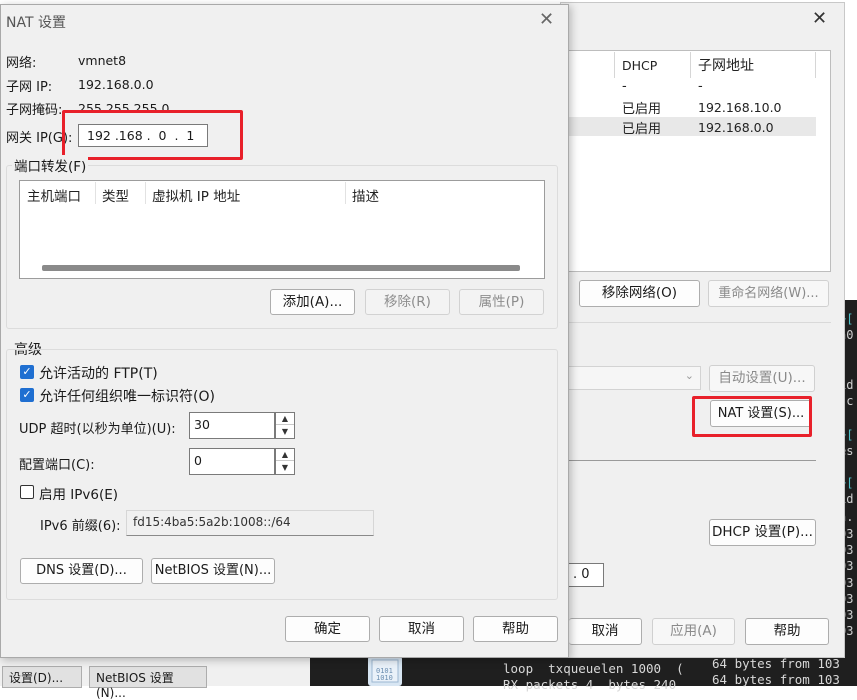 This screenshot has width=857, height=700. I want to click on column-header-subnet: 子网地址, so click(726, 65).